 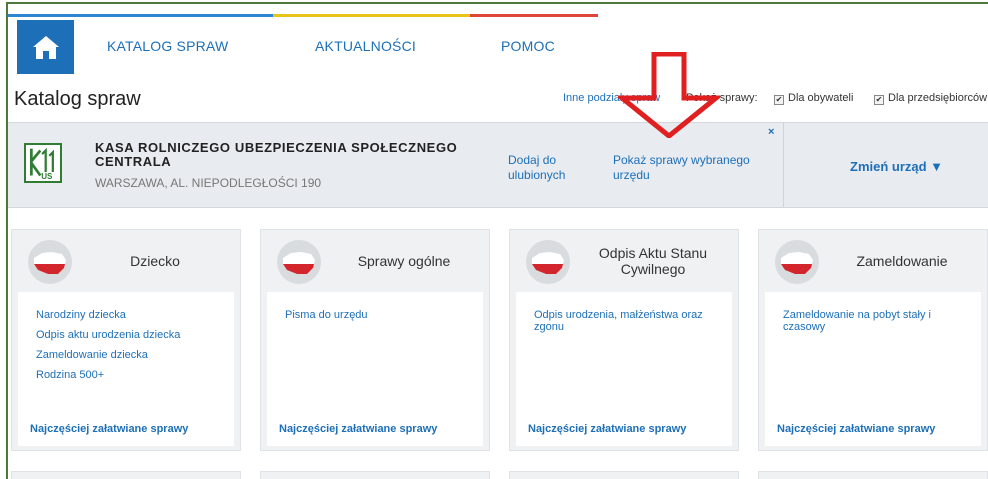 I want to click on card-header: Odpis Aktu Stanu Cywilnego, so click(x=624, y=261).